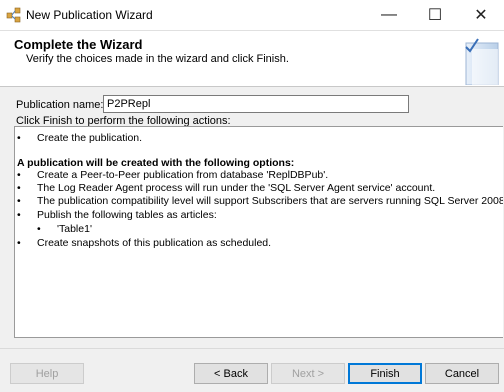  I want to click on maximize-icon: ☐, so click(435, 15).